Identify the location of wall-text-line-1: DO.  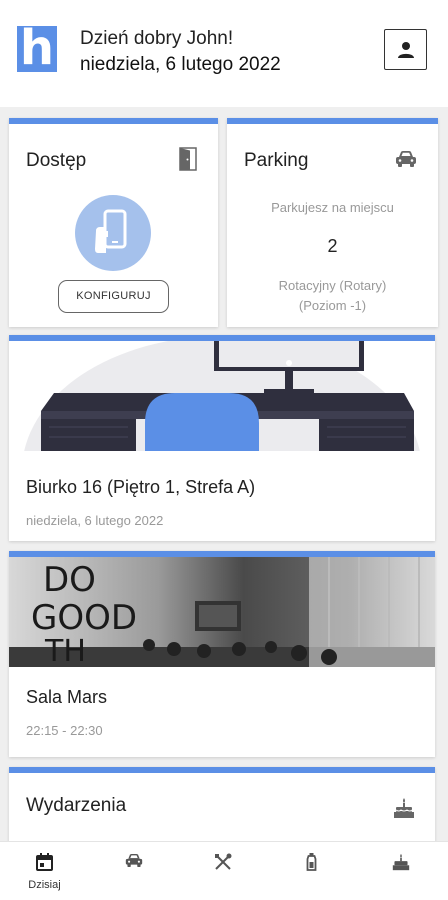
(69, 580).